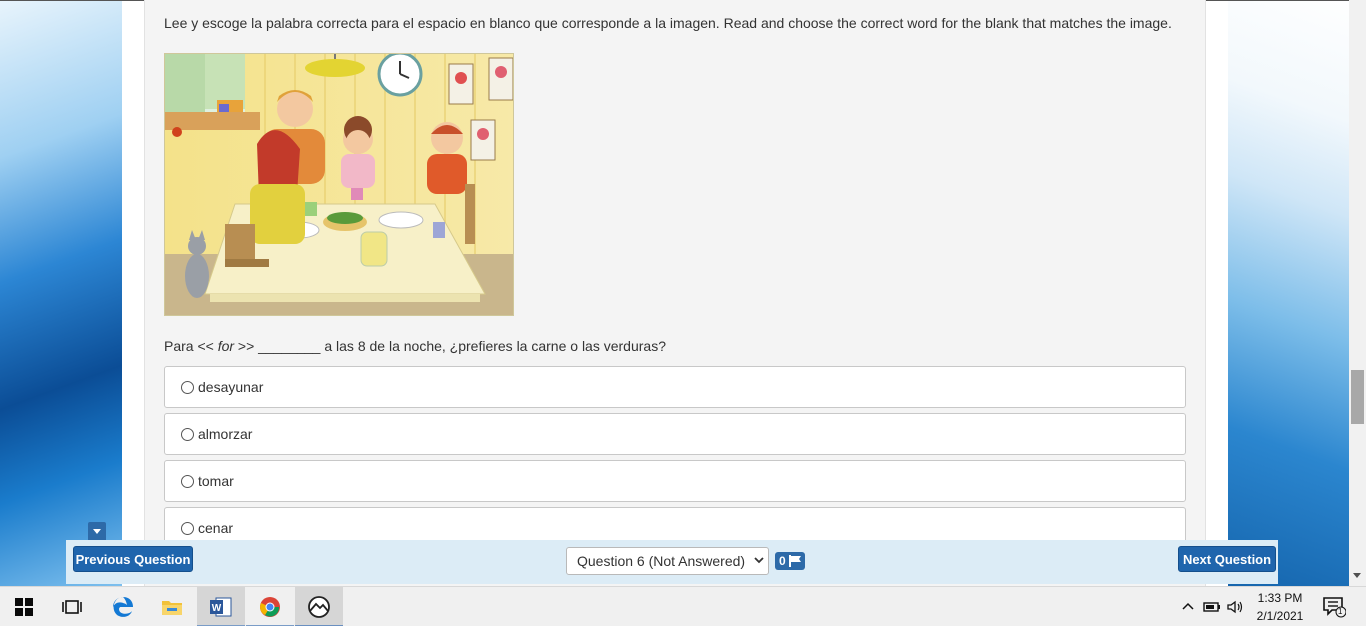 The width and height of the screenshot is (1366, 626). I want to click on photos-taskbar-button, so click(319, 606).